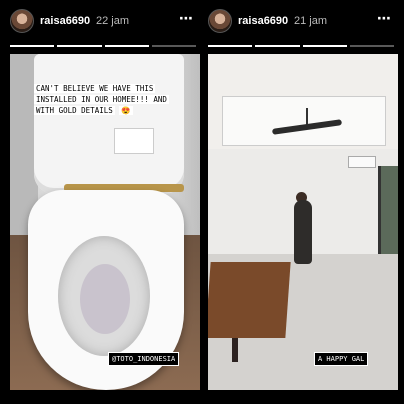 The width and height of the screenshot is (404, 404). Describe the element at coordinates (144, 359) in the screenshot. I see `mention-tag: @TOTO_INDONESIA` at that location.